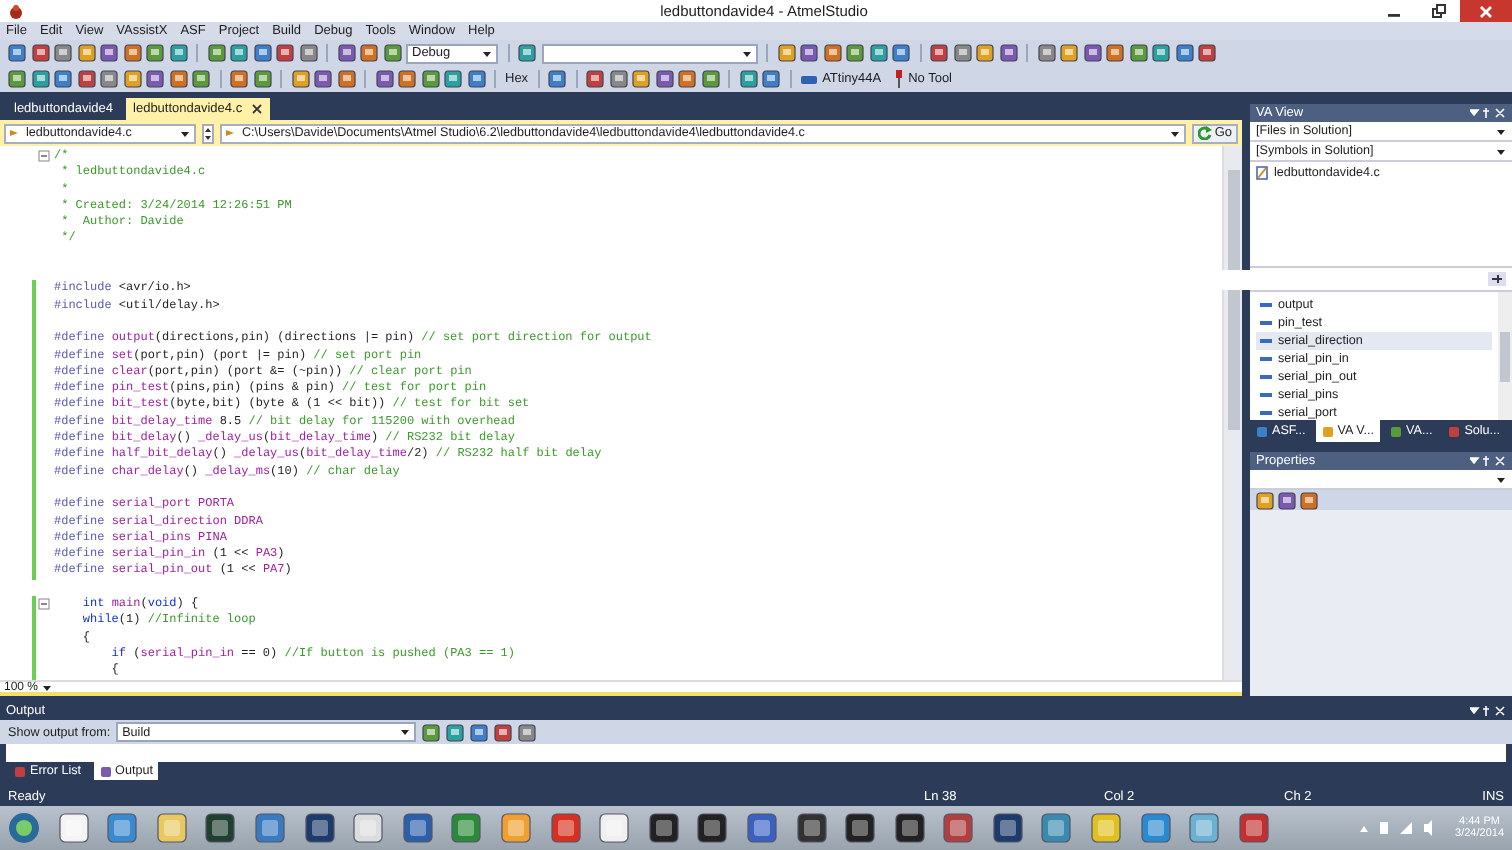 The image size is (1512, 850). What do you see at coordinates (899, 79) in the screenshot?
I see `probe-icon` at bounding box center [899, 79].